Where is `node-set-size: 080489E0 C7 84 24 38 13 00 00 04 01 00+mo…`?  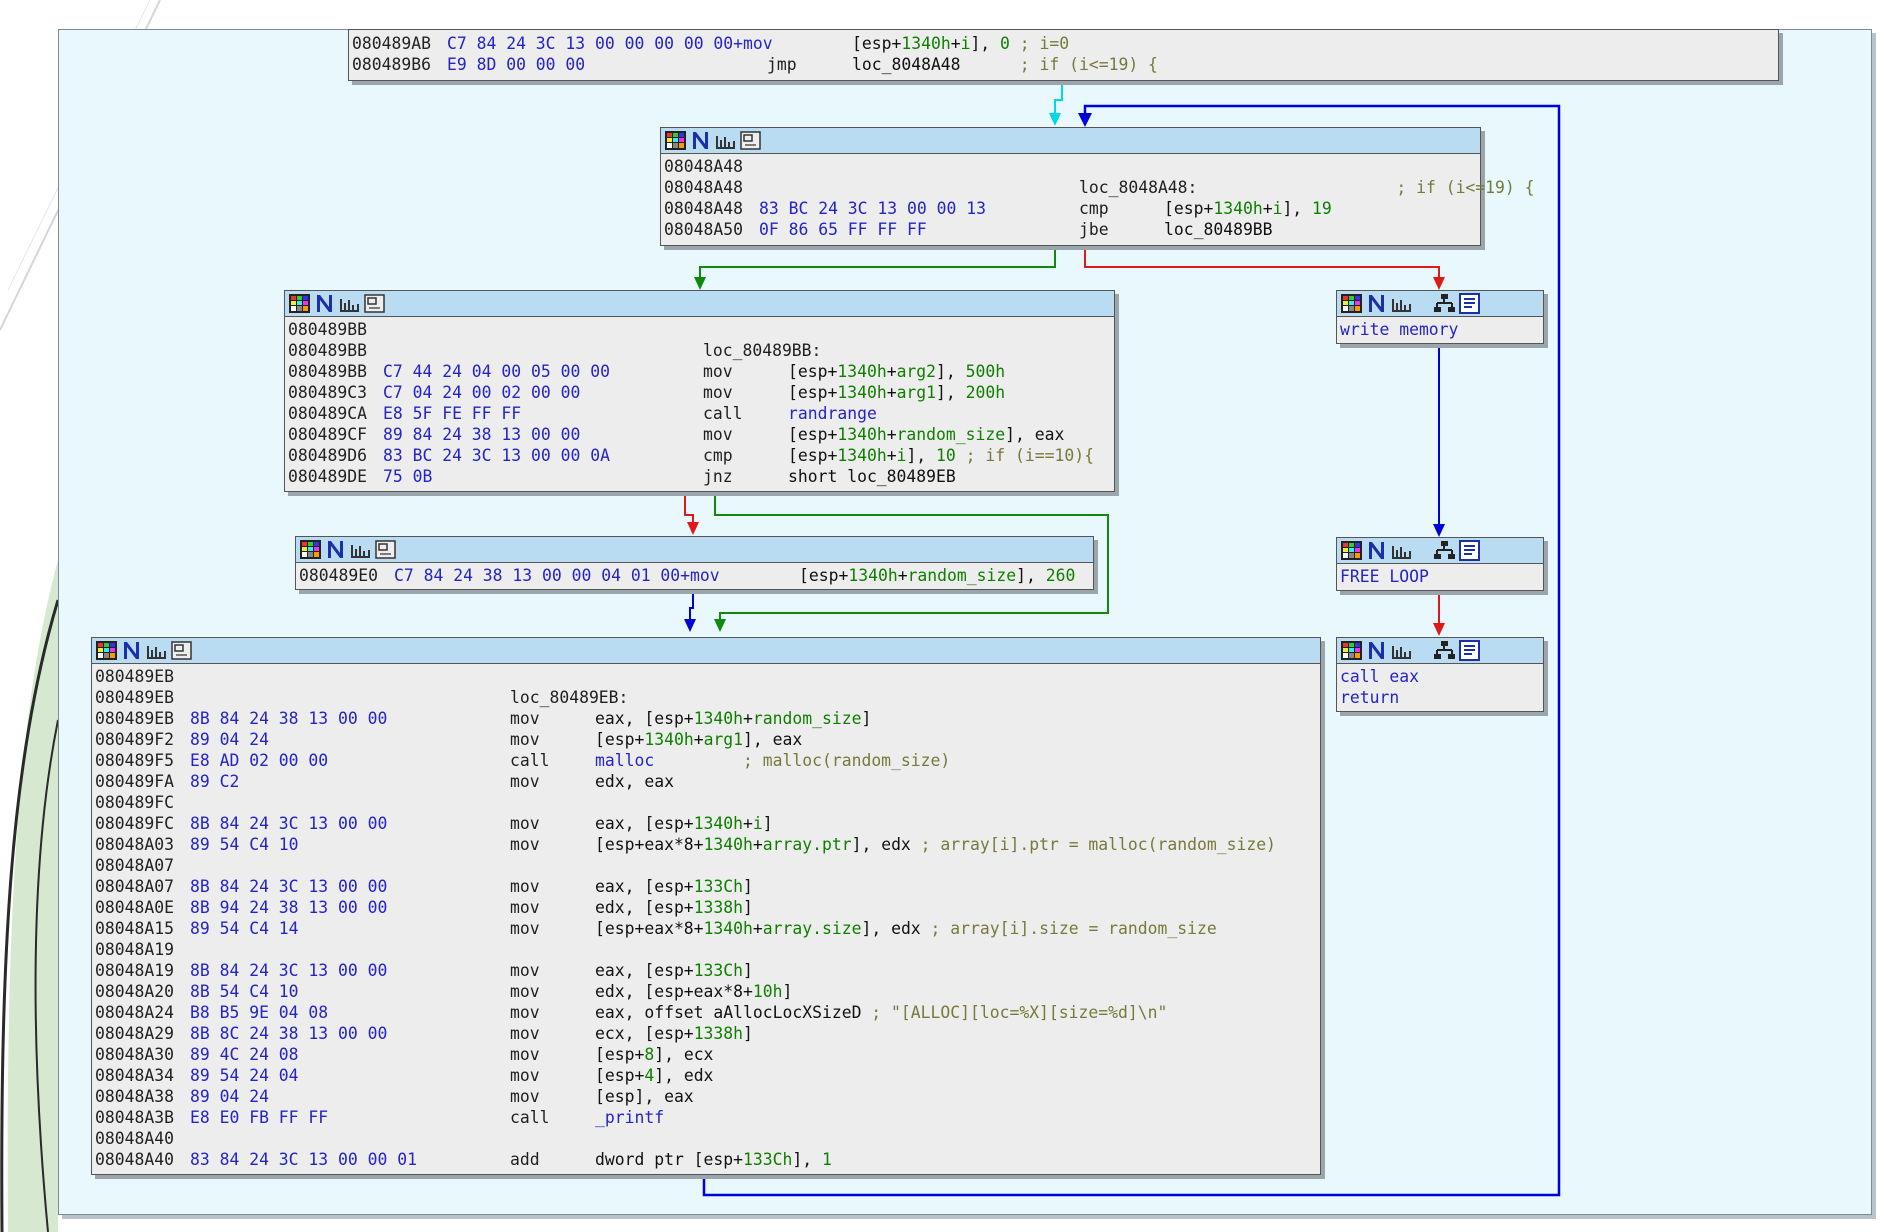
node-set-size: 080489E0 C7 84 24 38 13 00 00 04 01 00+mo… is located at coordinates (694, 563).